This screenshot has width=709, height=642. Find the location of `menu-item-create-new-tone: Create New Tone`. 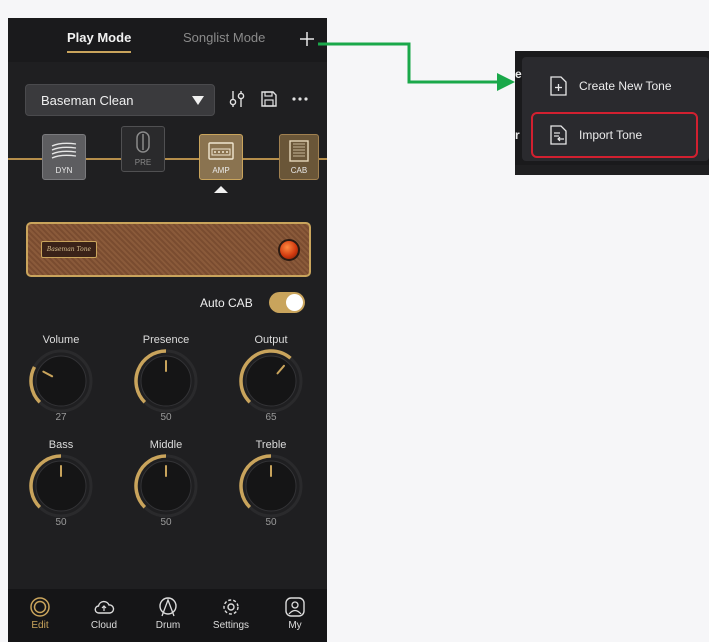

menu-item-create-new-tone: Create New Tone is located at coordinates (615, 86).